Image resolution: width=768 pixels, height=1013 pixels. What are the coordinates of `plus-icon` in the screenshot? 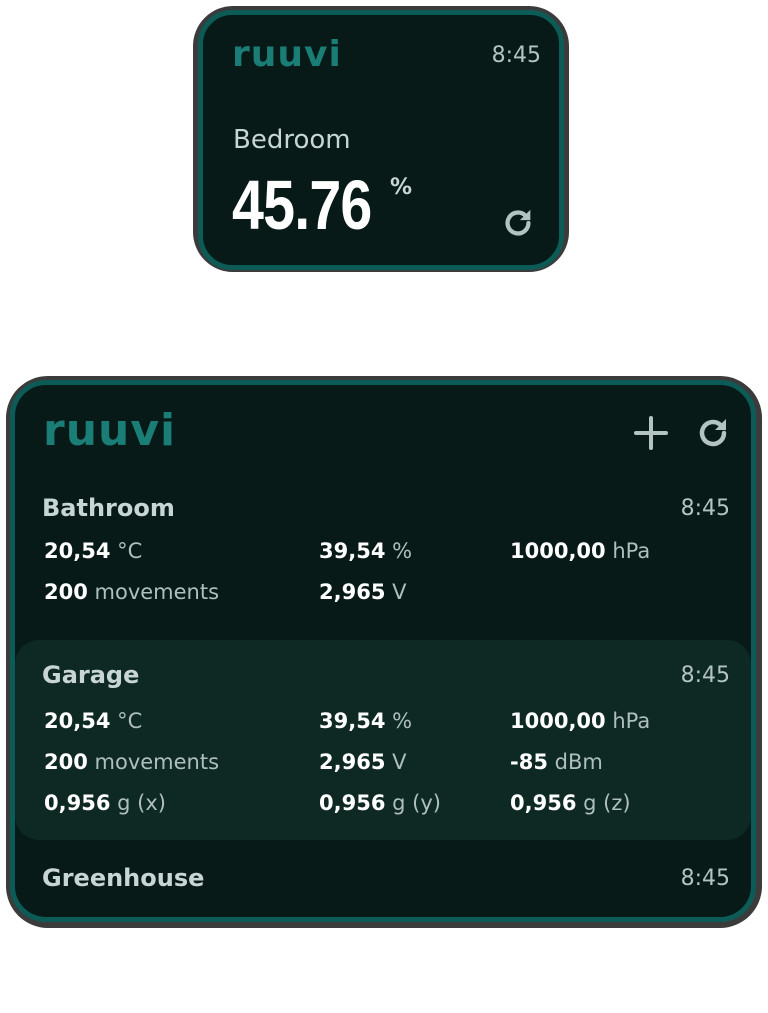 It's located at (651, 433).